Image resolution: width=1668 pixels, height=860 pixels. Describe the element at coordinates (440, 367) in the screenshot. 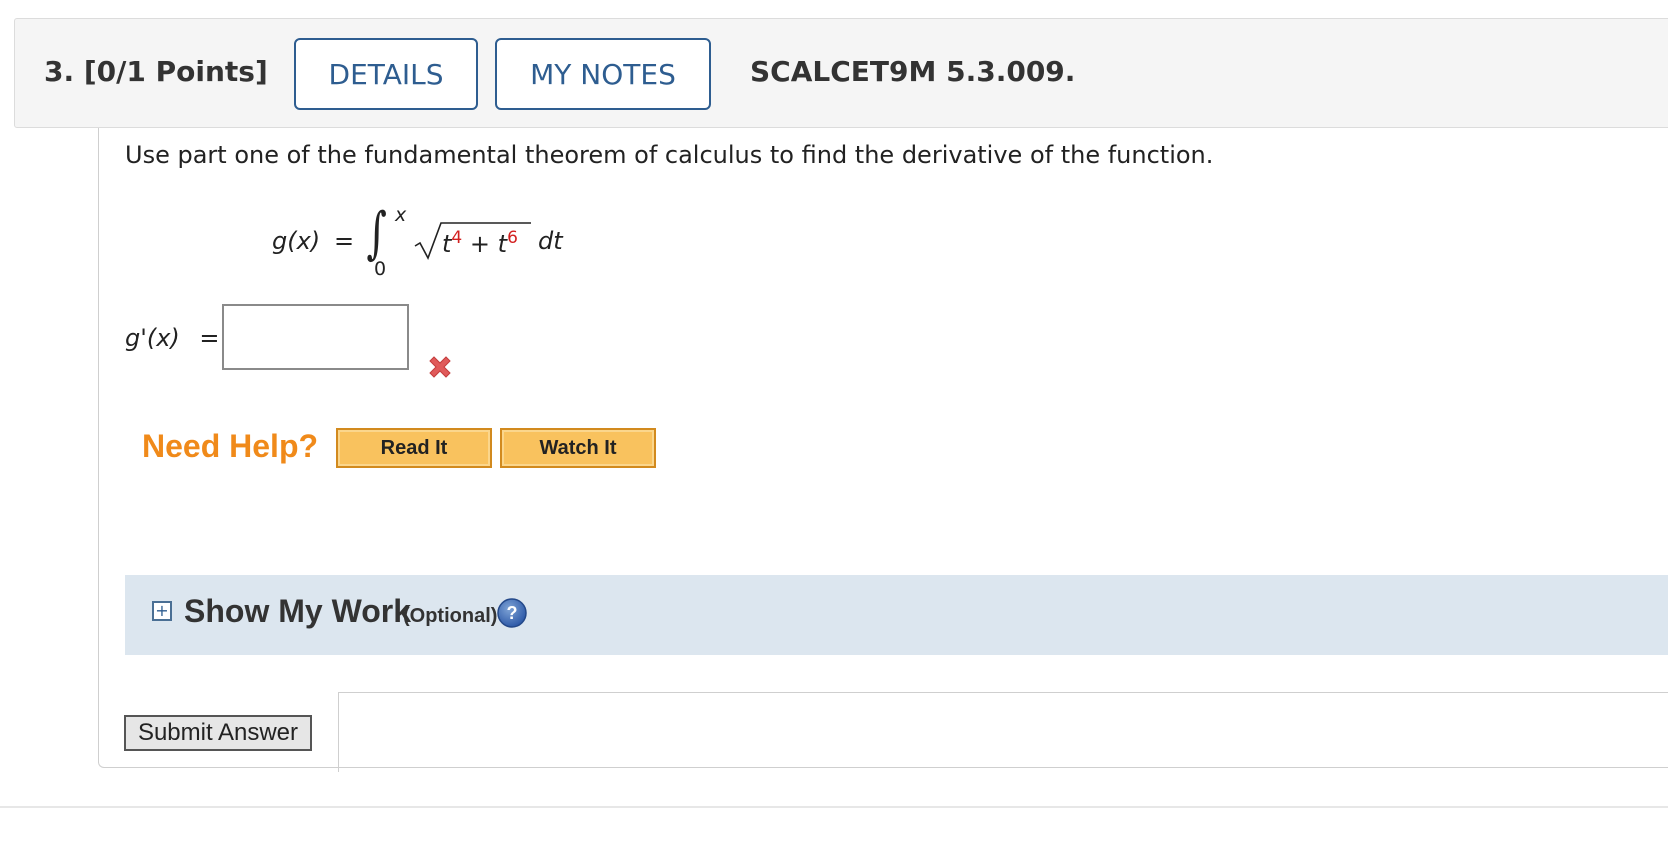

I see `incorrect-x-icon` at that location.